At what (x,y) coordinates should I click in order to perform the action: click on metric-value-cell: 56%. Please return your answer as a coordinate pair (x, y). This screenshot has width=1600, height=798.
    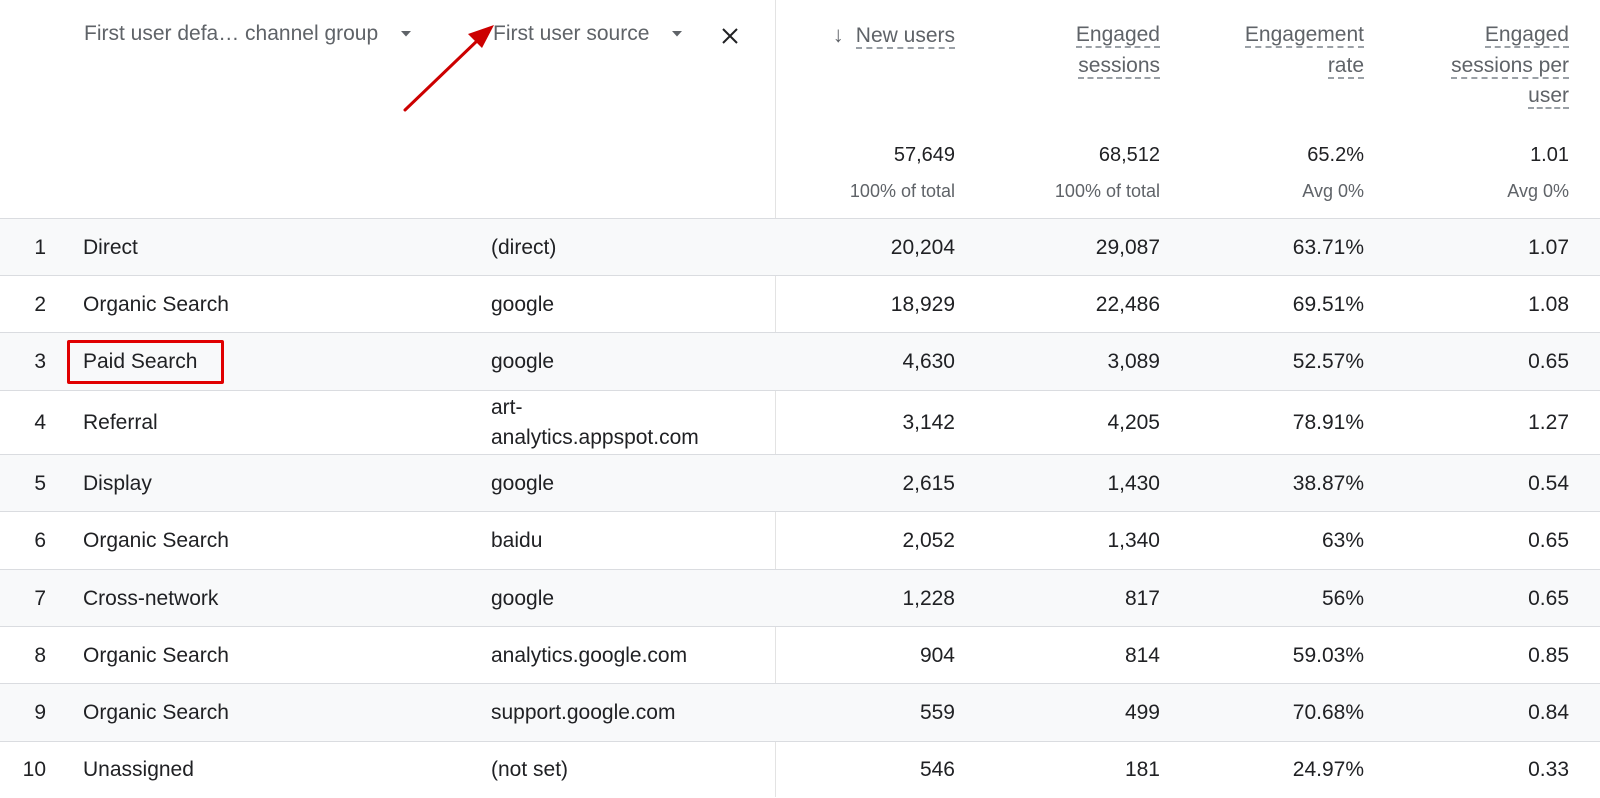
    Looking at the image, I should click on (1342, 598).